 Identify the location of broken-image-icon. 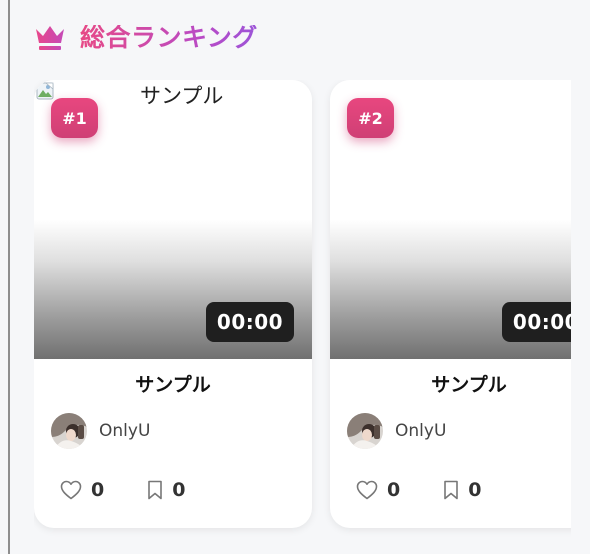
(45, 91).